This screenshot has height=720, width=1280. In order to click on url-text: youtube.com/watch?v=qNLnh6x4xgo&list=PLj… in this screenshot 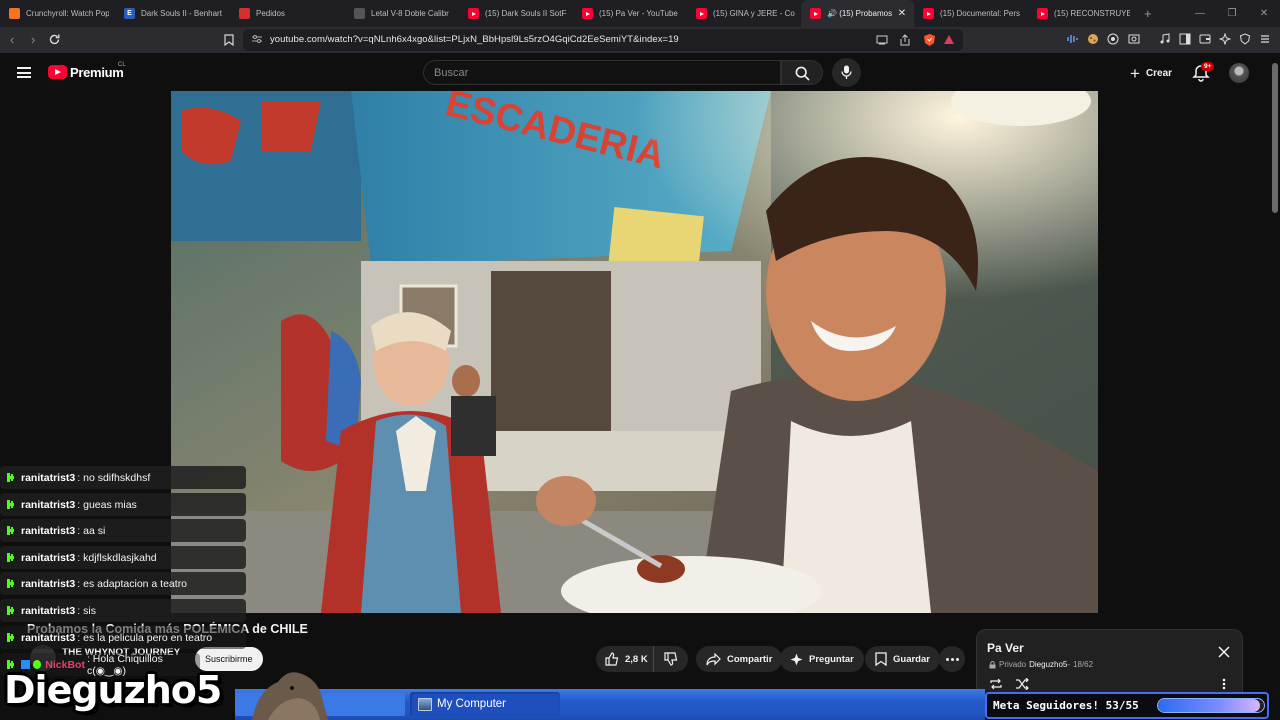, I will do `click(474, 39)`.